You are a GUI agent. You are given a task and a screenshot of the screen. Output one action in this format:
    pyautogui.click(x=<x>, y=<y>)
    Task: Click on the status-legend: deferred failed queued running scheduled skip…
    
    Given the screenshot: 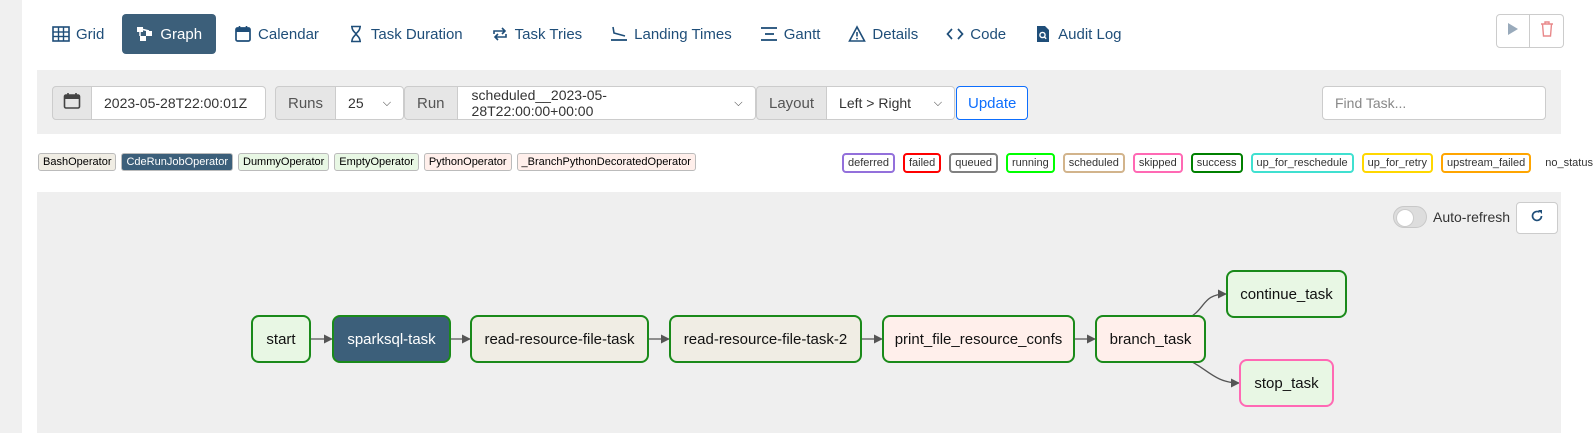 What is the action you would take?
    pyautogui.click(x=1217, y=163)
    